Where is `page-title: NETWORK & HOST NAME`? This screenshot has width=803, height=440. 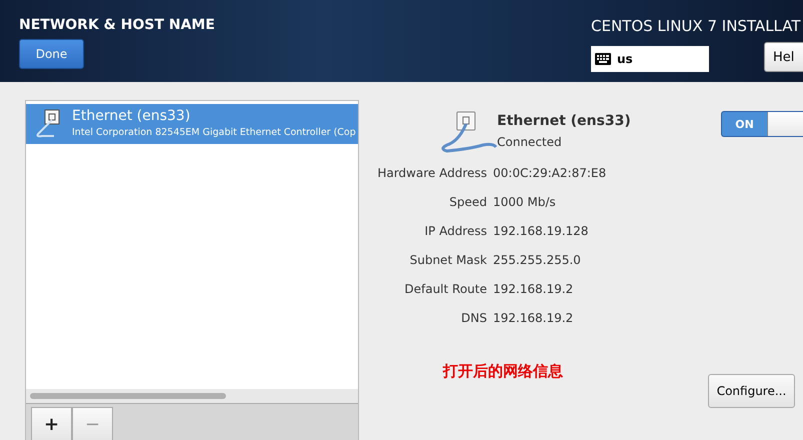 page-title: NETWORK & HOST NAME is located at coordinates (117, 25).